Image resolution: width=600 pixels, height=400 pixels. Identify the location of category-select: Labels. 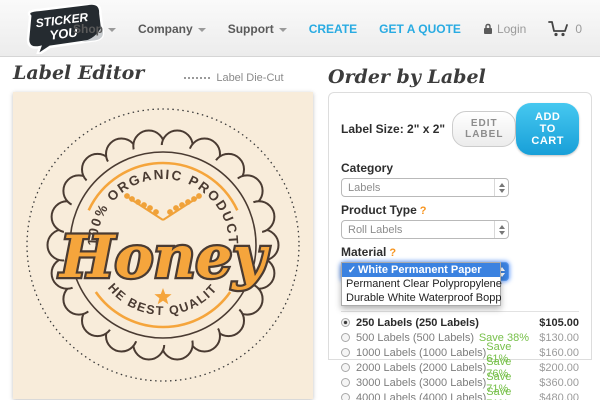
(425, 187).